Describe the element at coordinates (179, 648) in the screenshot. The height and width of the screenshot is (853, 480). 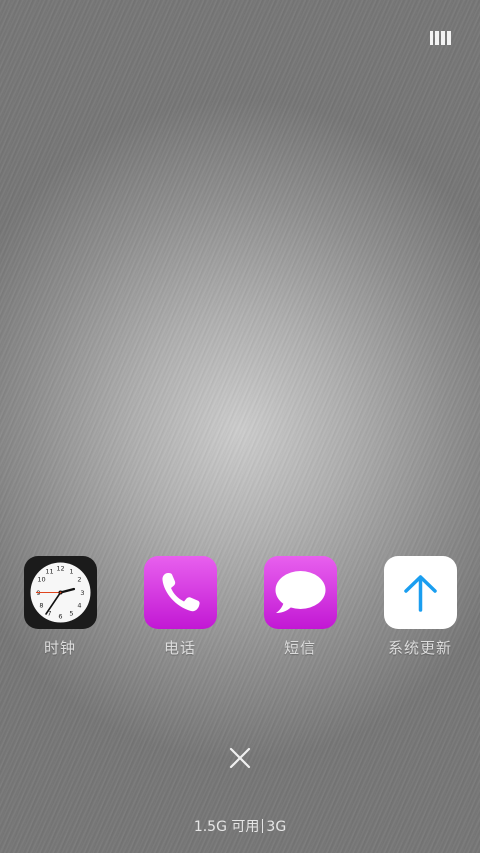
I see `app-label-phone: 电话` at that location.